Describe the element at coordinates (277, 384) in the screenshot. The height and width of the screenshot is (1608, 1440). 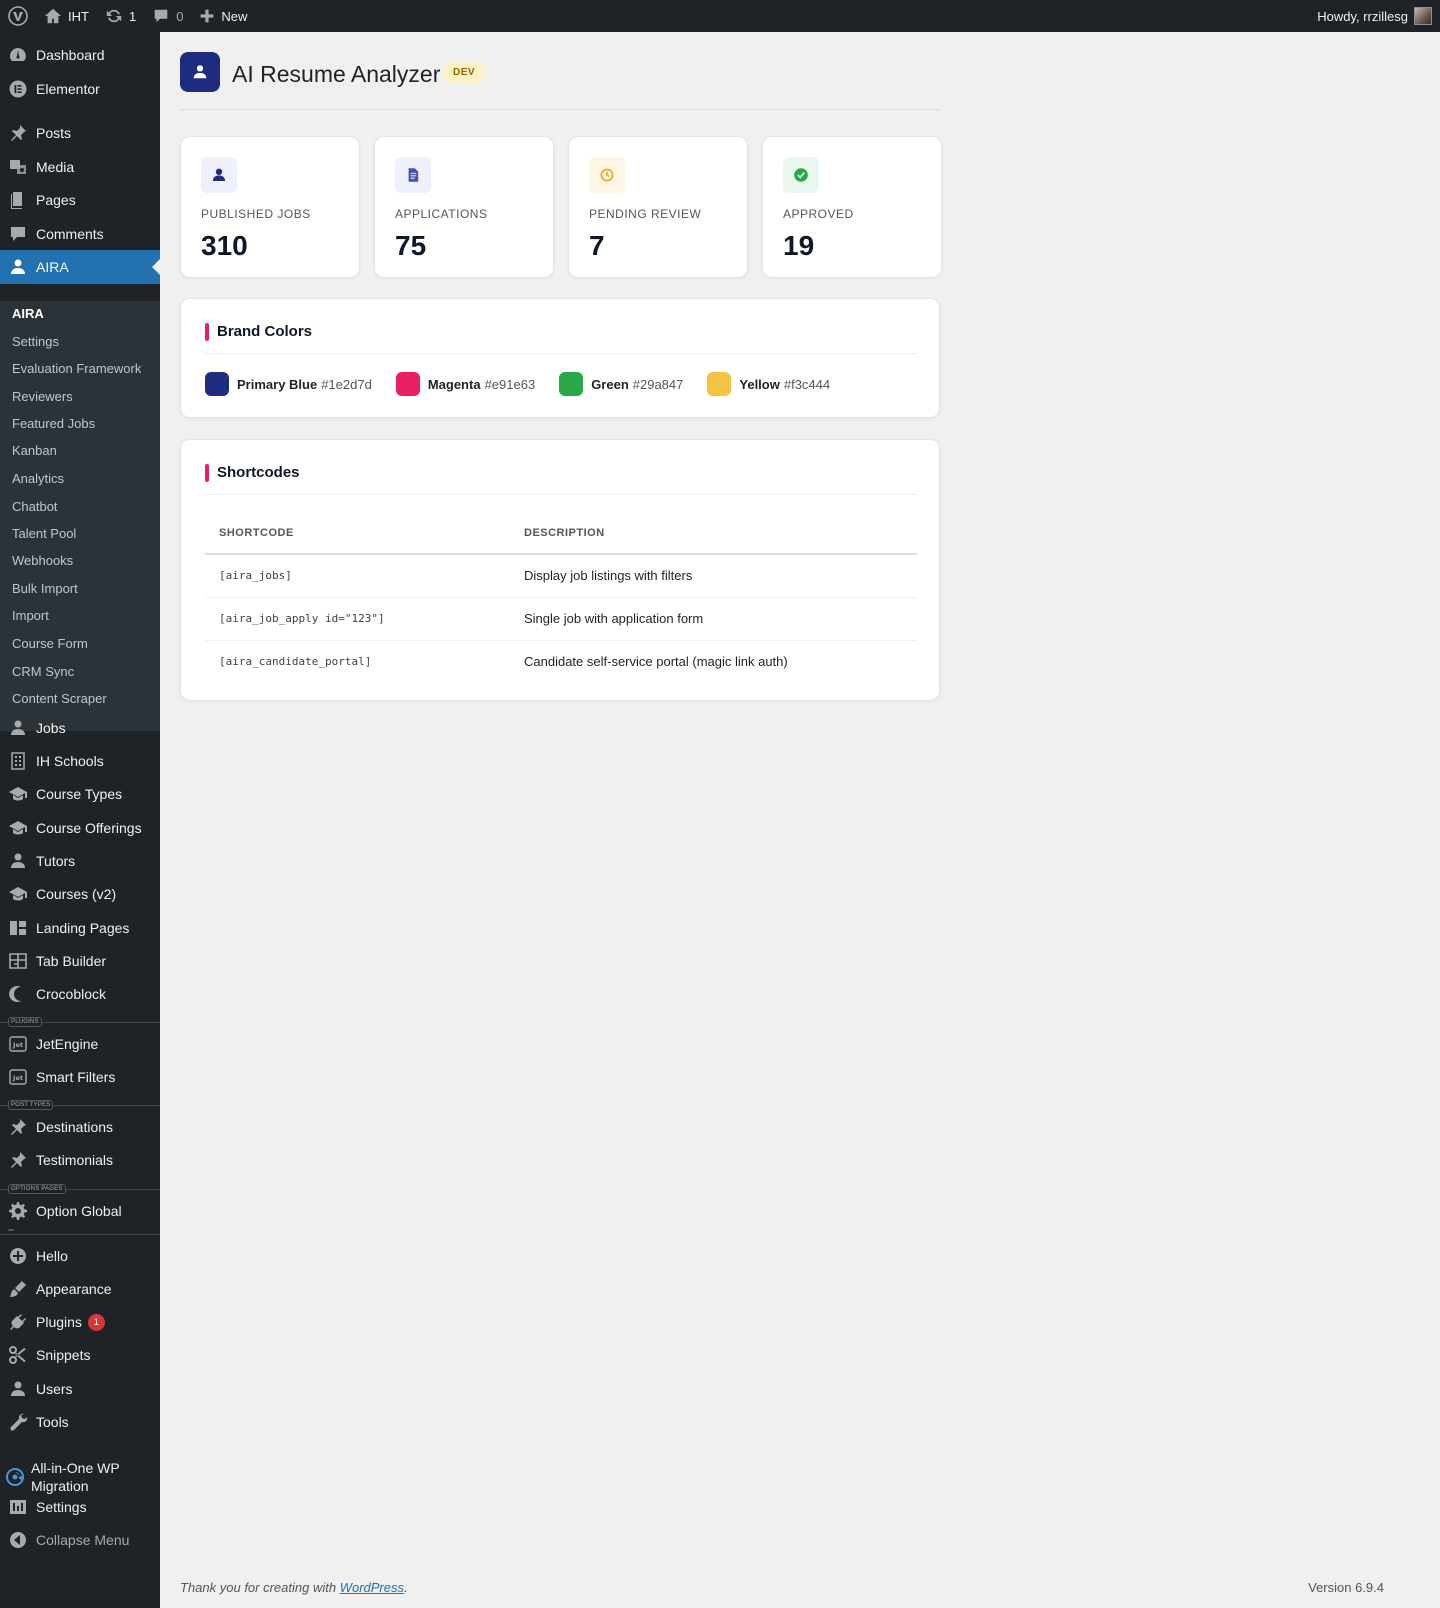
I see `color-name: Primary Blue` at that location.